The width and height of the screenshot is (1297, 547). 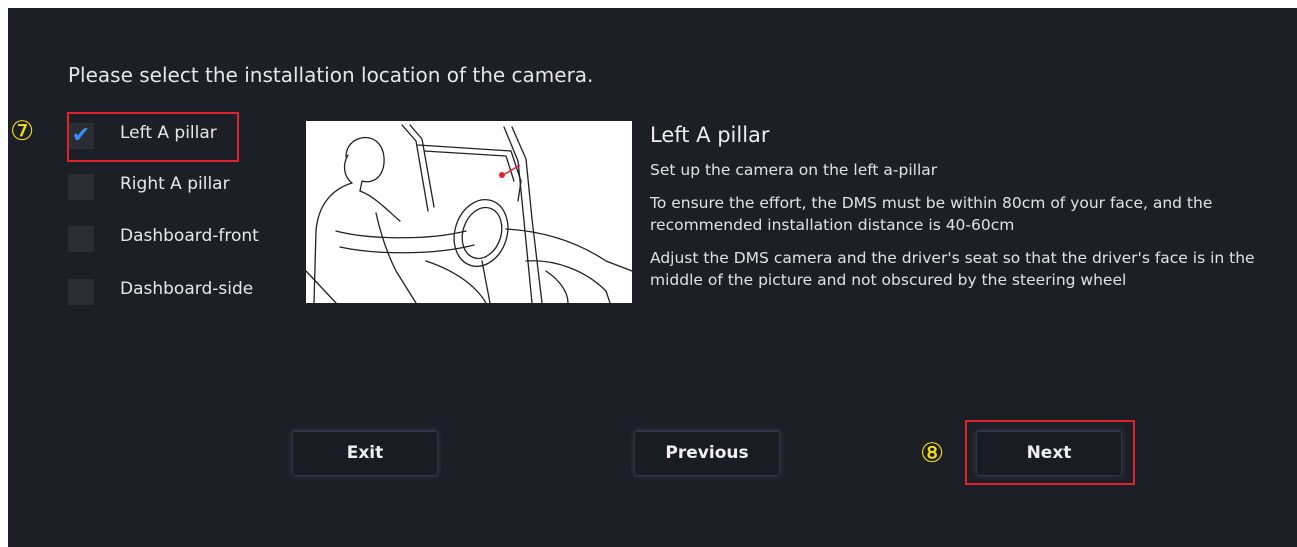 I want to click on camera-dot-icon, so click(x=502, y=175).